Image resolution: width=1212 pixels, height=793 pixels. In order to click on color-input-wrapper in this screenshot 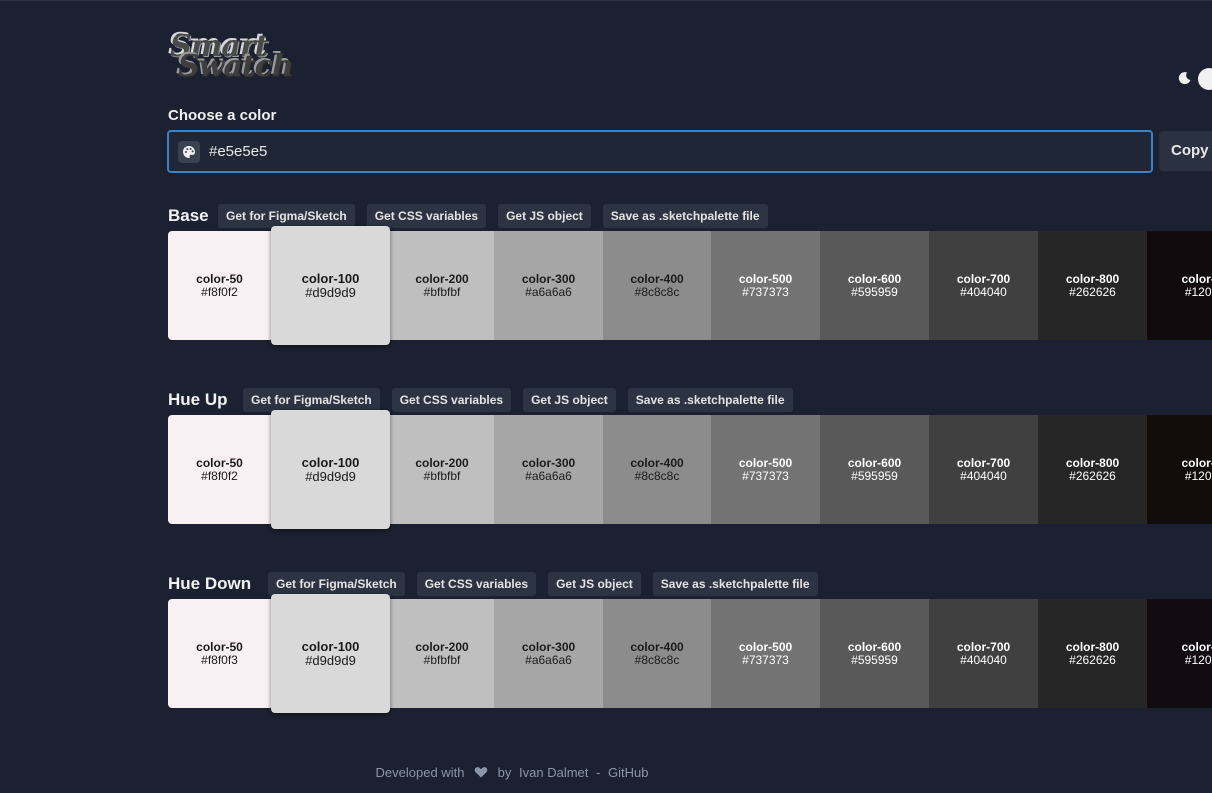, I will do `click(660, 151)`.